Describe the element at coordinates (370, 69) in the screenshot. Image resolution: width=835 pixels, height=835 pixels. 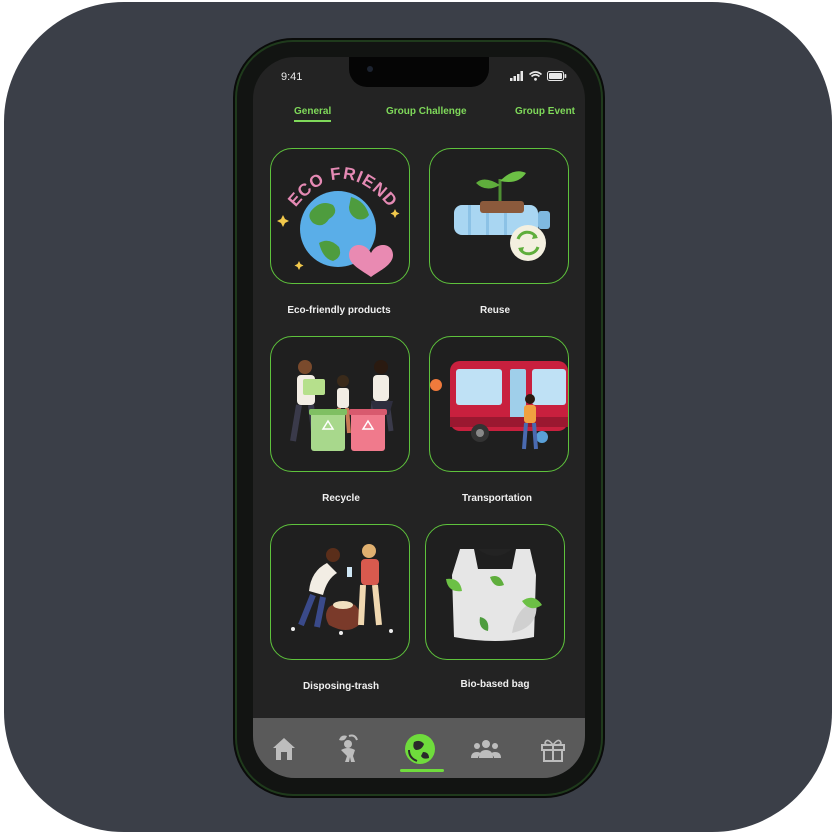
I see `camera-icon` at that location.